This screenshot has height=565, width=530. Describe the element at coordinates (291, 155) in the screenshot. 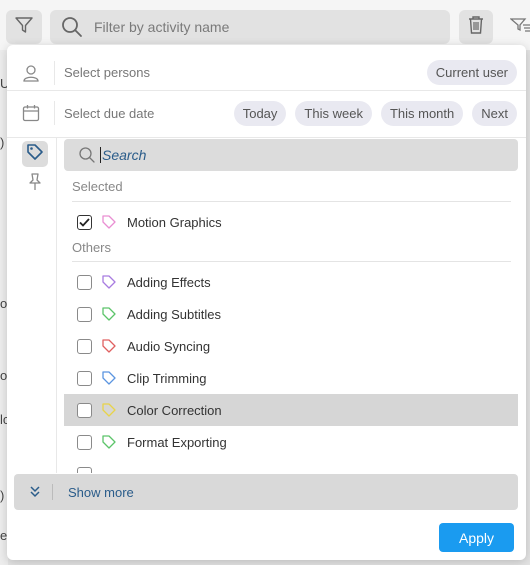

I see `tag-search-input: Search` at that location.